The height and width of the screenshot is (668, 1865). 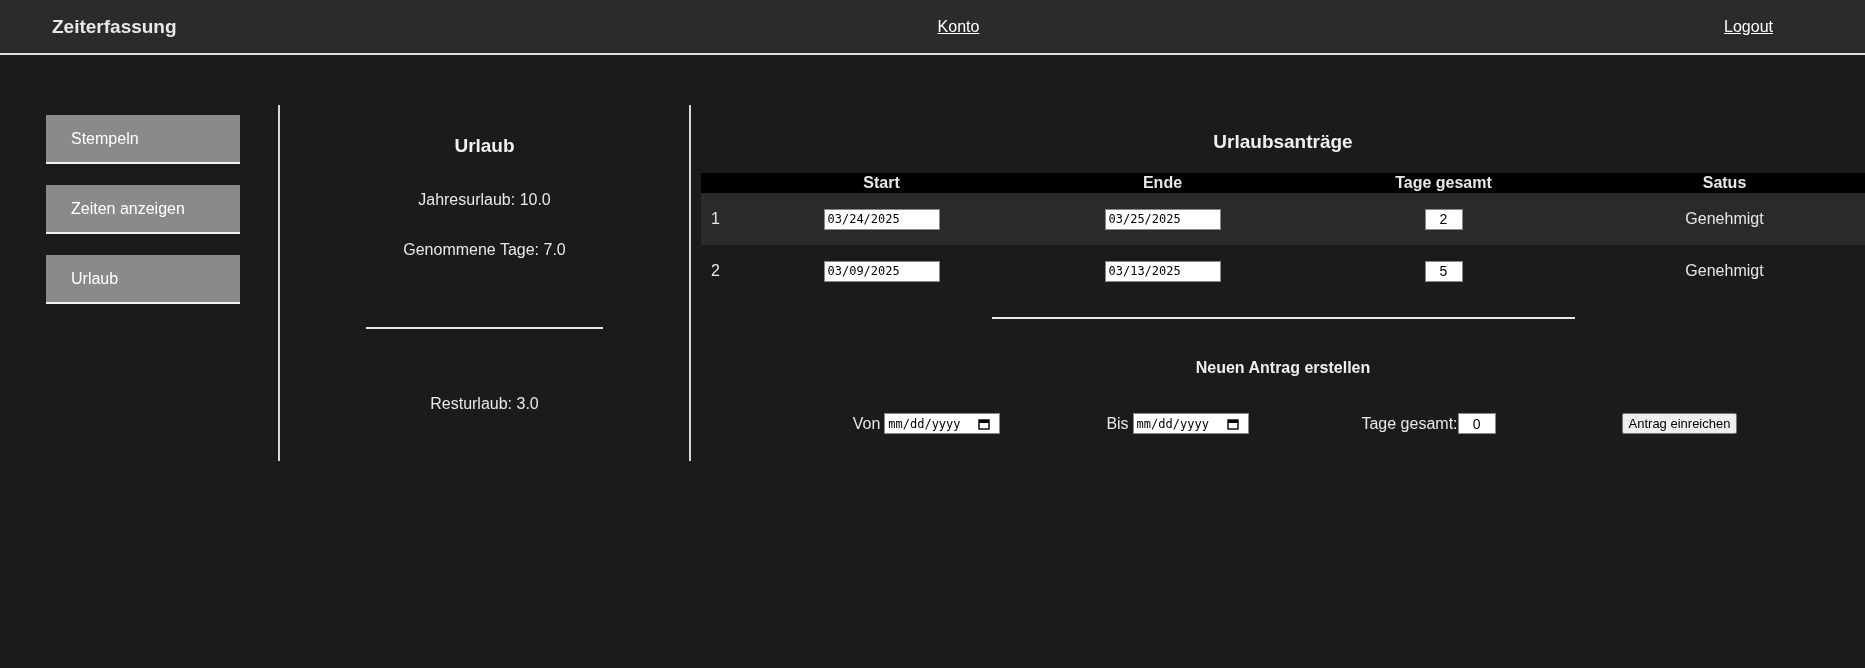 I want to click on submit-button: Antrag einreichen, so click(x=1679, y=423).